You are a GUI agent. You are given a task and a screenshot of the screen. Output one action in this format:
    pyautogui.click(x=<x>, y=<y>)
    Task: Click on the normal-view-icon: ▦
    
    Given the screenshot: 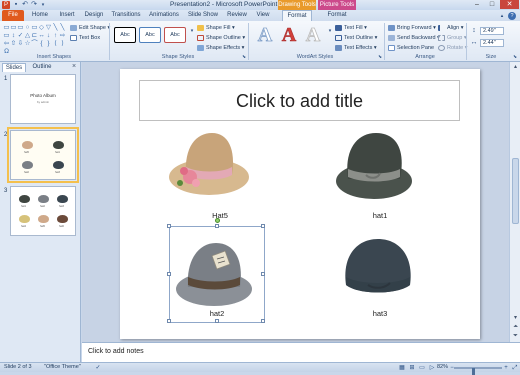 What is the action you would take?
    pyautogui.click(x=402, y=368)
    